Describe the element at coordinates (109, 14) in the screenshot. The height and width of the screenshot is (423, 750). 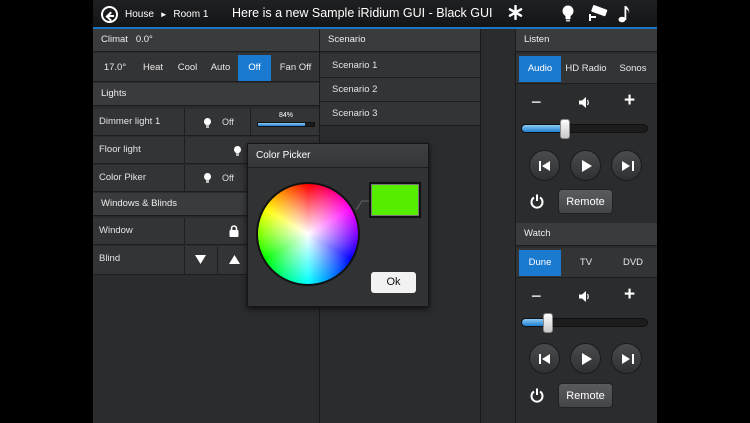
I see `back-arrow-icon` at that location.